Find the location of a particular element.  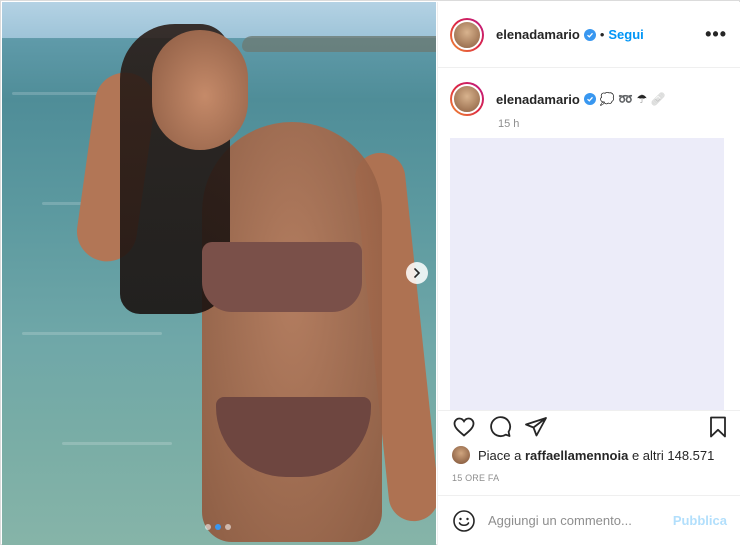

likes-prefix: Piace a is located at coordinates (500, 455).